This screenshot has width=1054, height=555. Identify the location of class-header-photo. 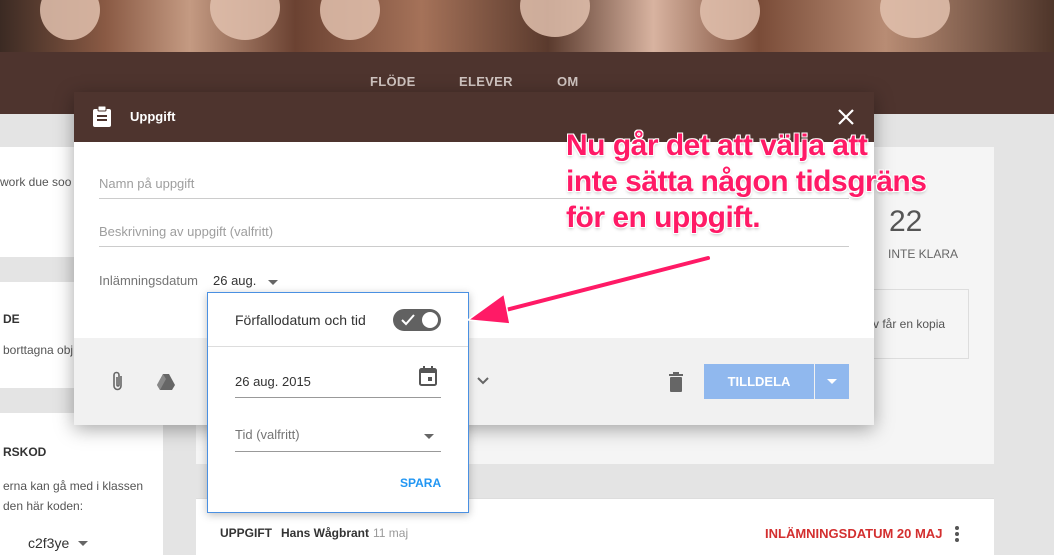
(527, 26).